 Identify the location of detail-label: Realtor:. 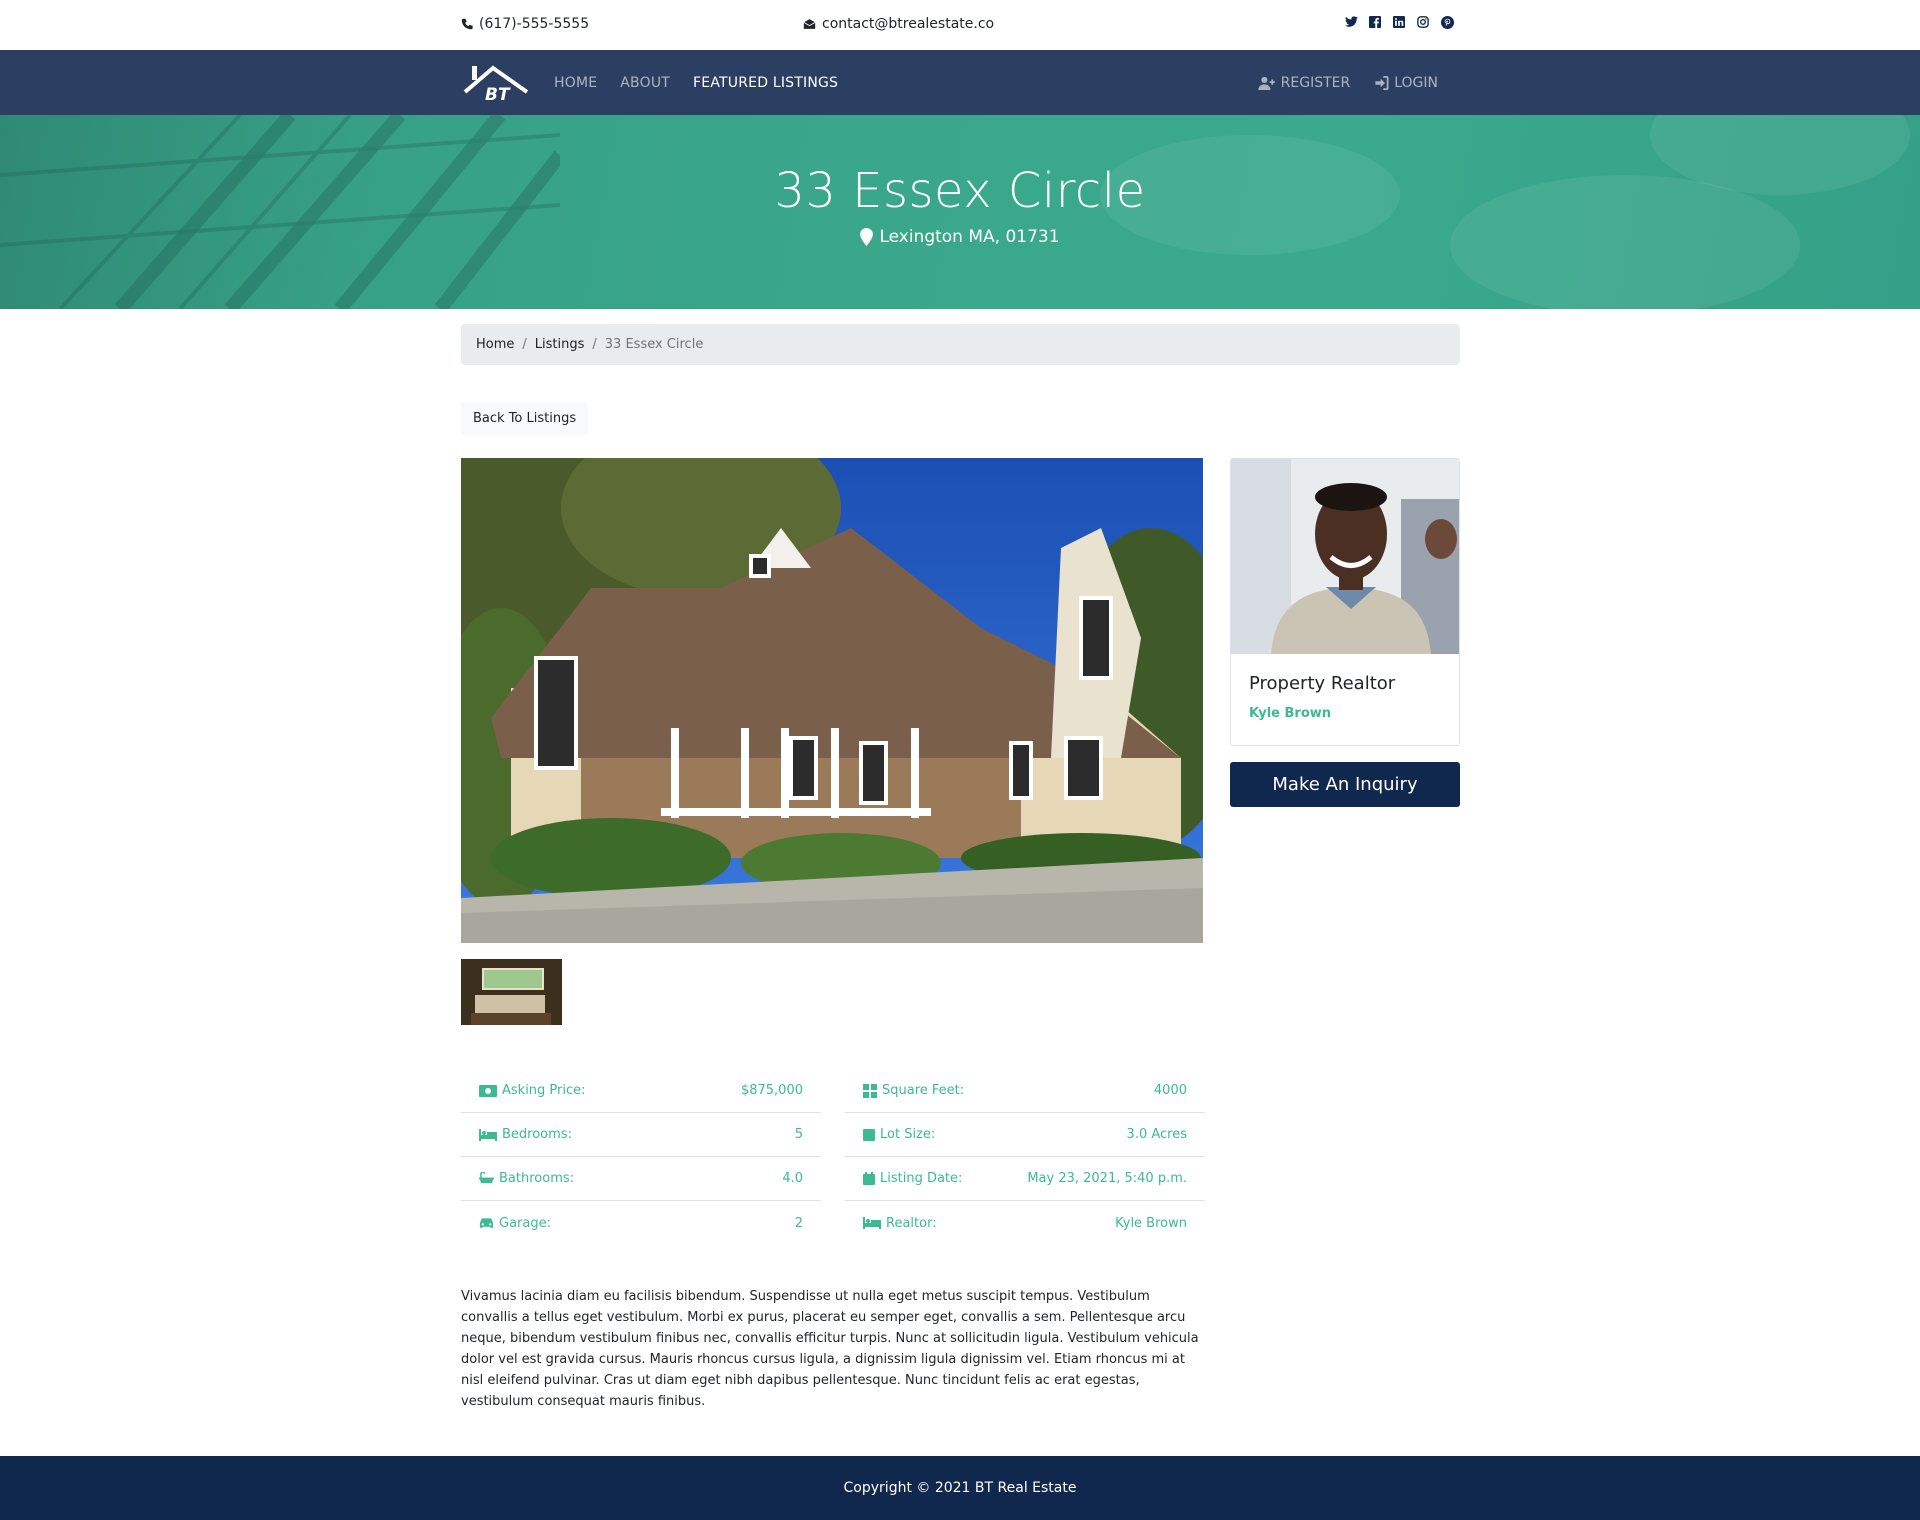
(900, 1223).